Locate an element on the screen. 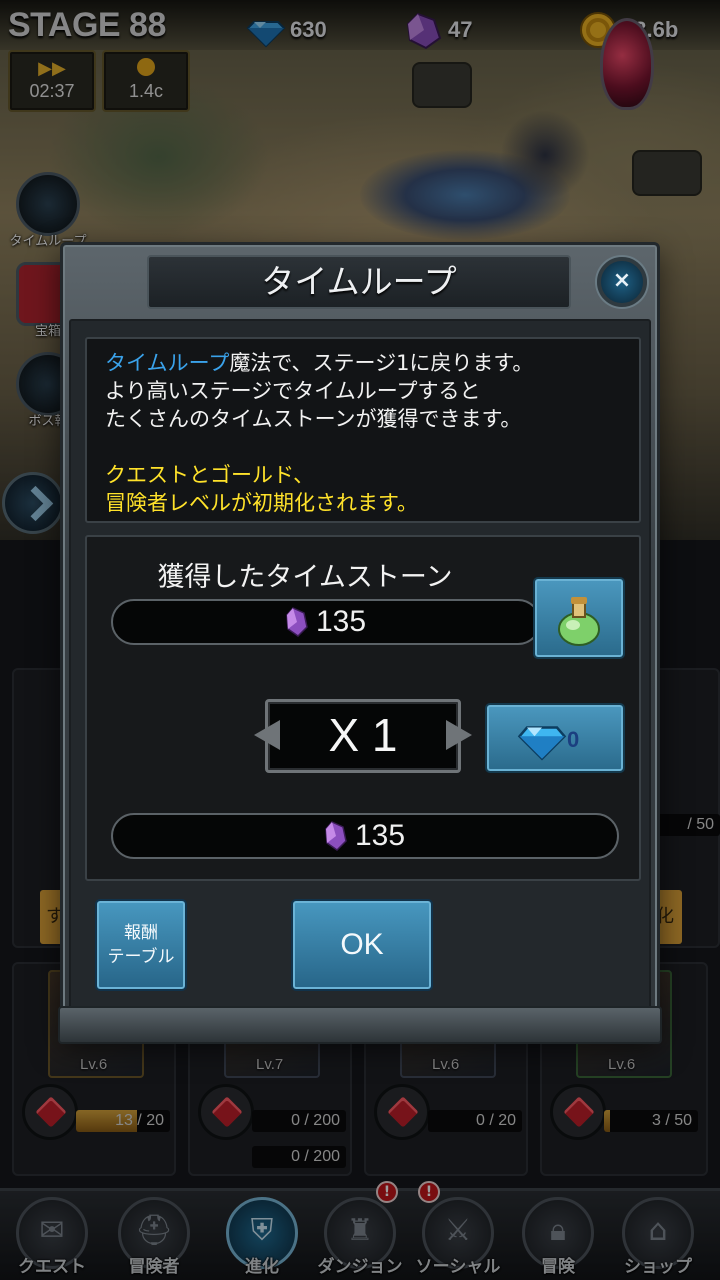 Image resolution: width=720 pixels, height=1280 pixels. earned-header: 獲得したタイムストーン is located at coordinates (305, 577).